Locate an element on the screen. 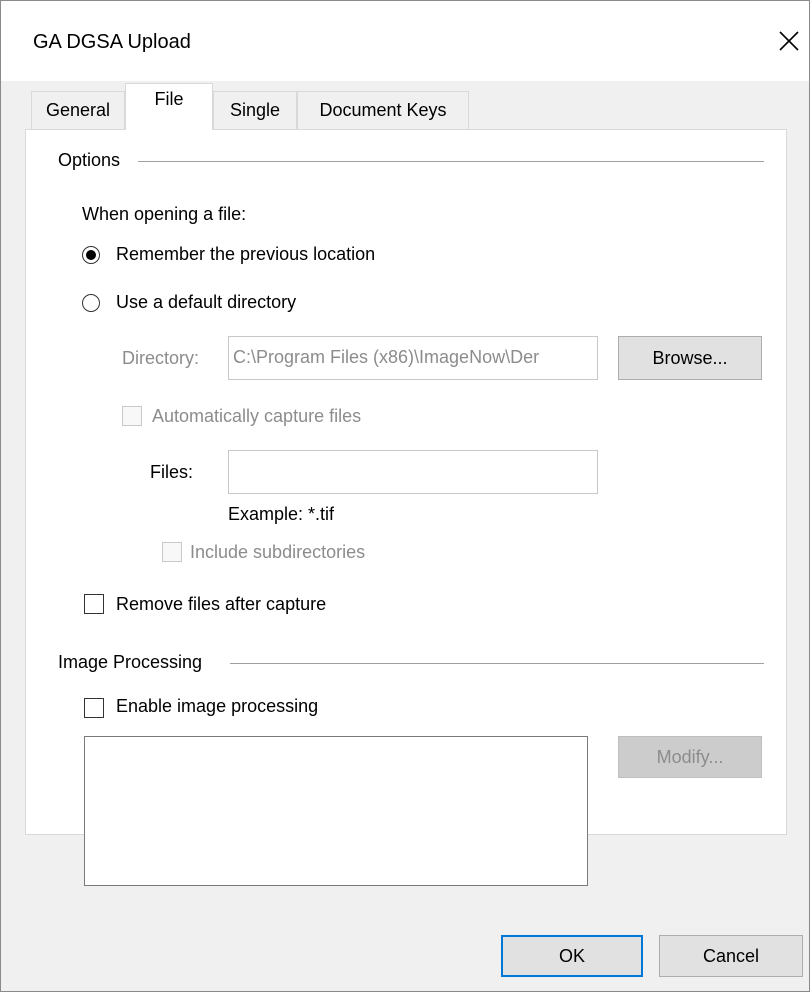  cancel-button: Cancel is located at coordinates (731, 956).